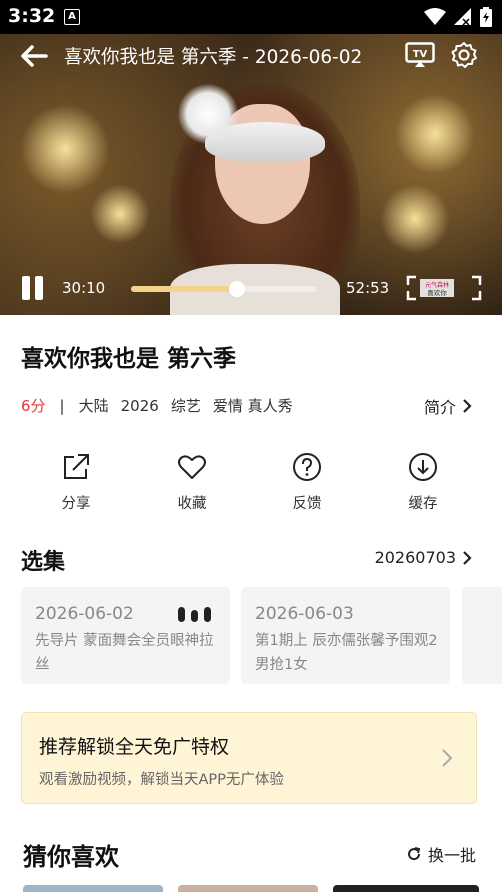 This screenshot has width=502, height=892. Describe the element at coordinates (192, 504) in the screenshot. I see `favorite-label: 收藏` at that location.